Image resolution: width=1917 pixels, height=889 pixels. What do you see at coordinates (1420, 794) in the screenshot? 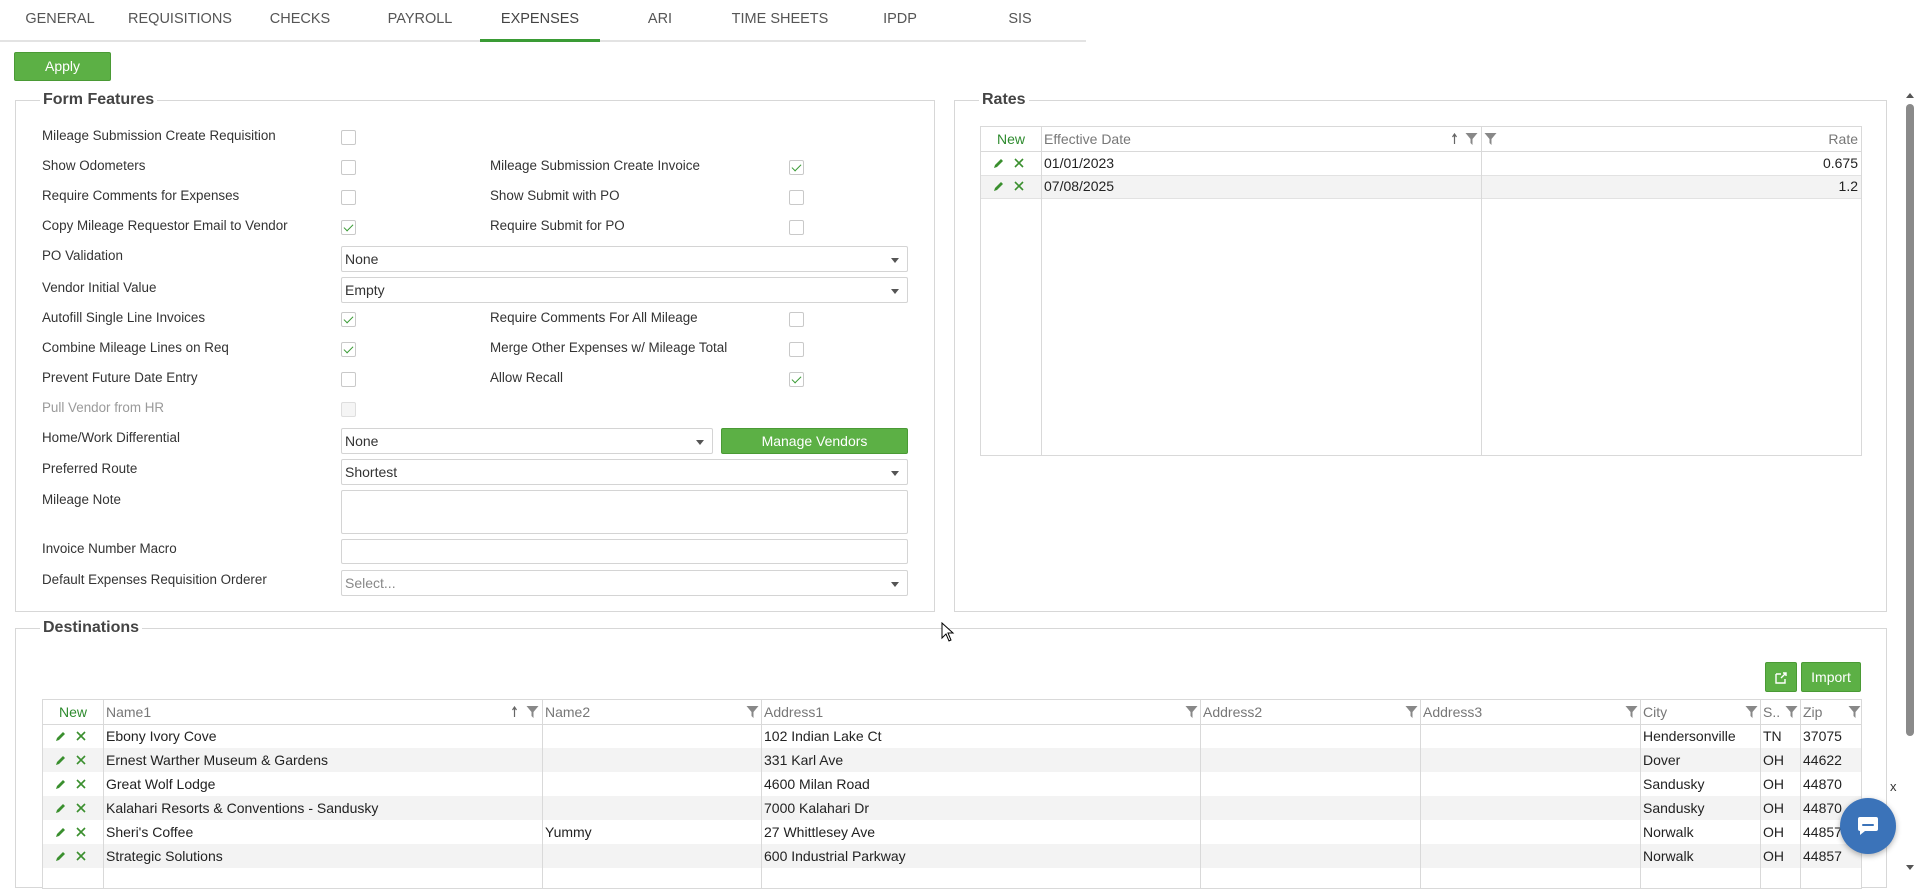
I see `grid-col-divider` at bounding box center [1420, 794].